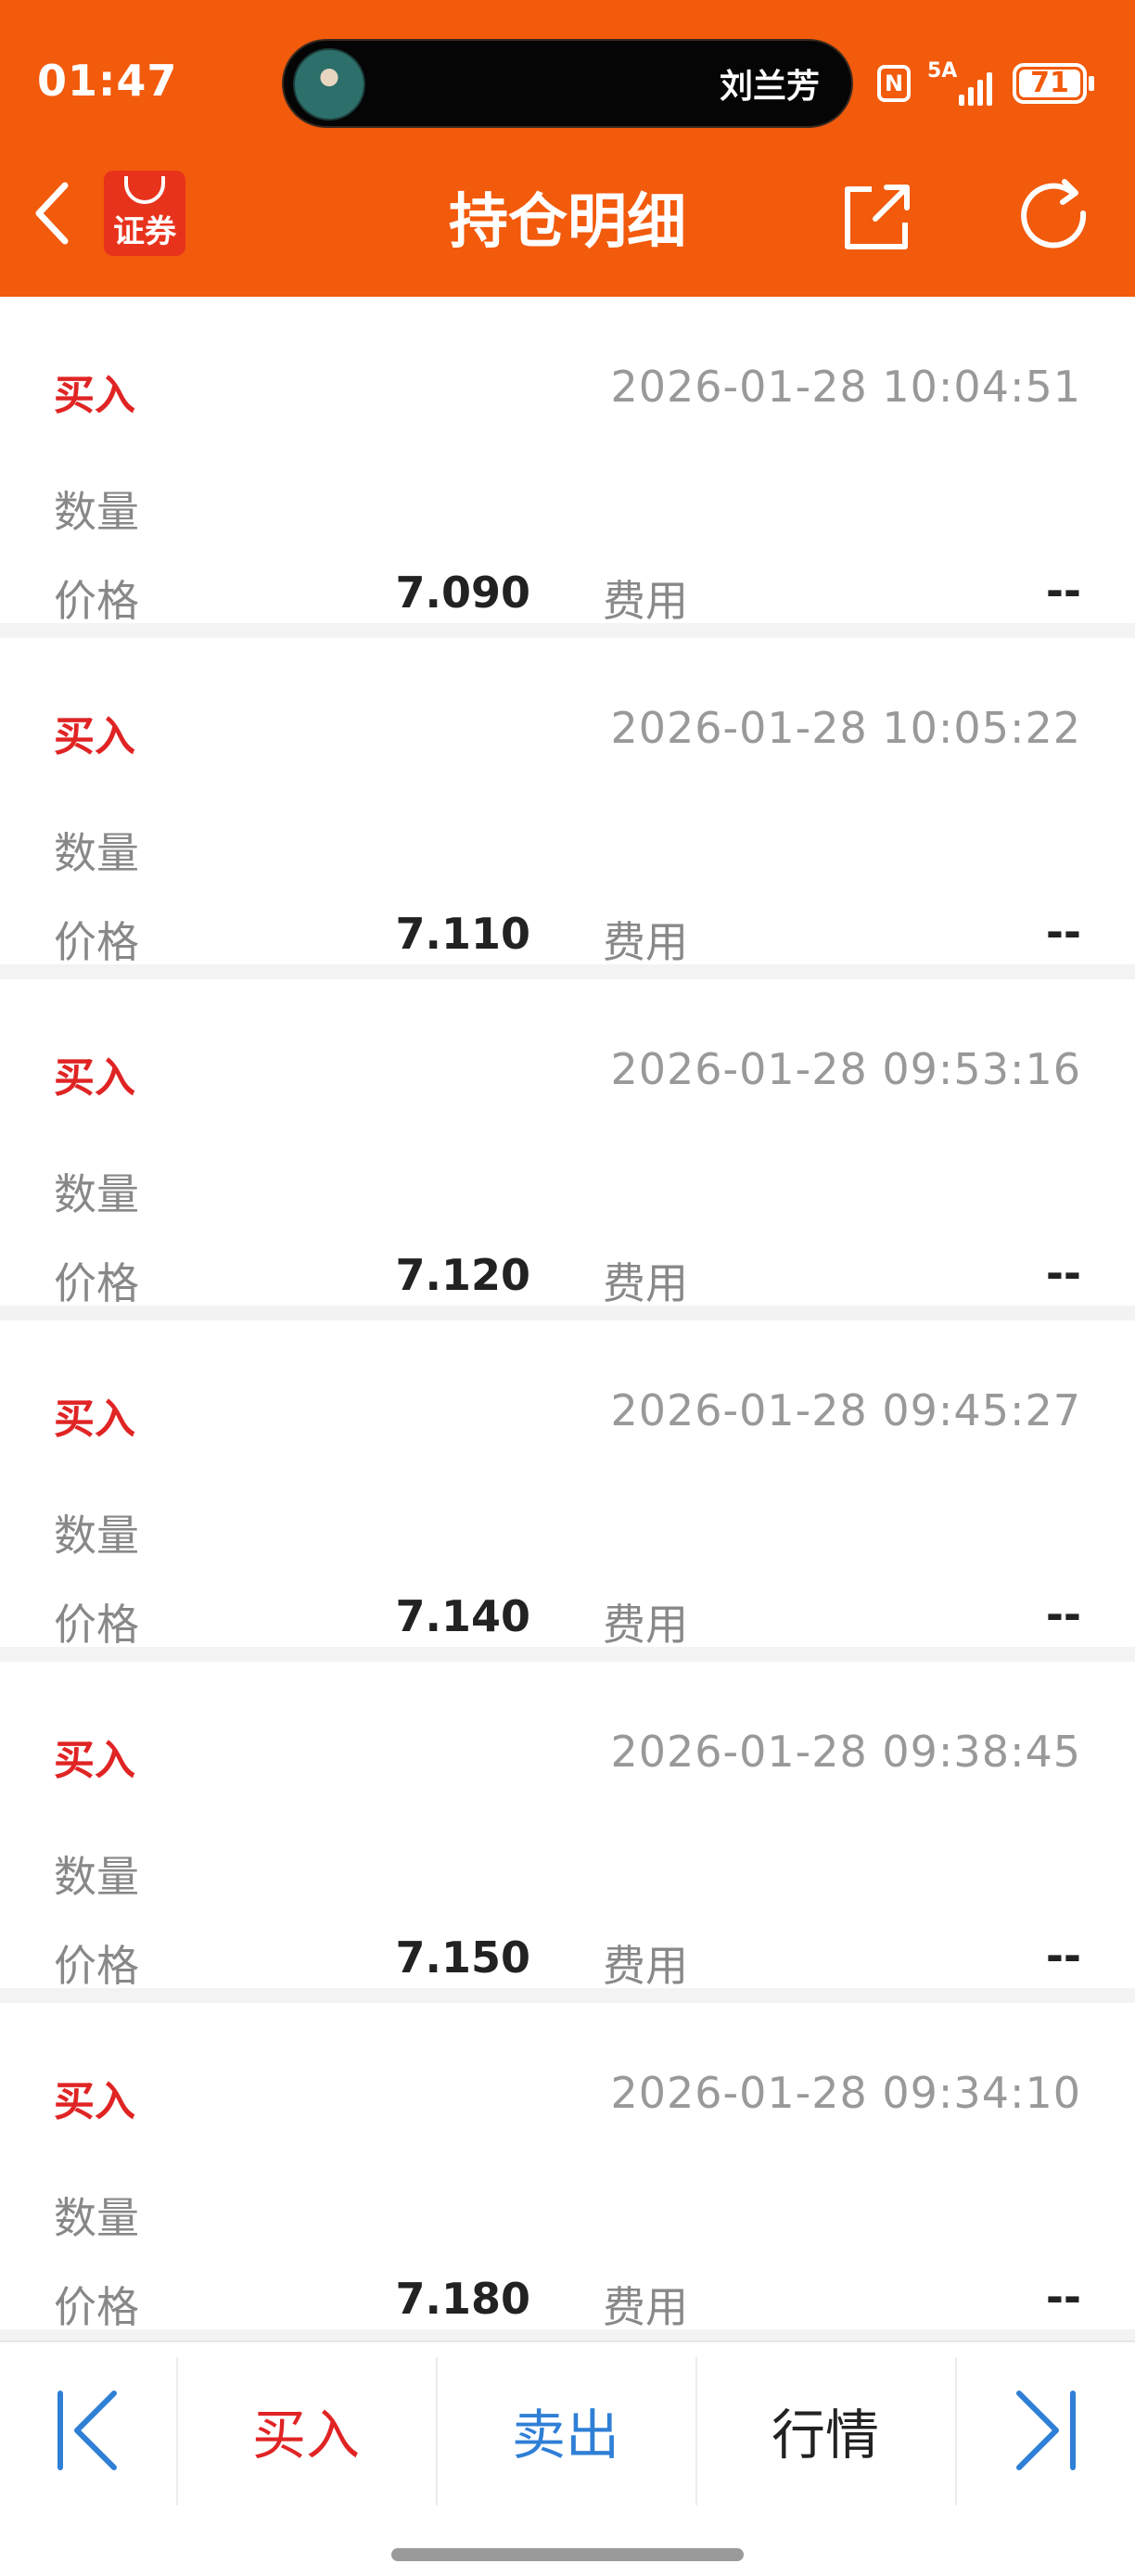 Image resolution: width=1135 pixels, height=2576 pixels. What do you see at coordinates (1055, 217) in the screenshot?
I see `refresh-icon` at bounding box center [1055, 217].